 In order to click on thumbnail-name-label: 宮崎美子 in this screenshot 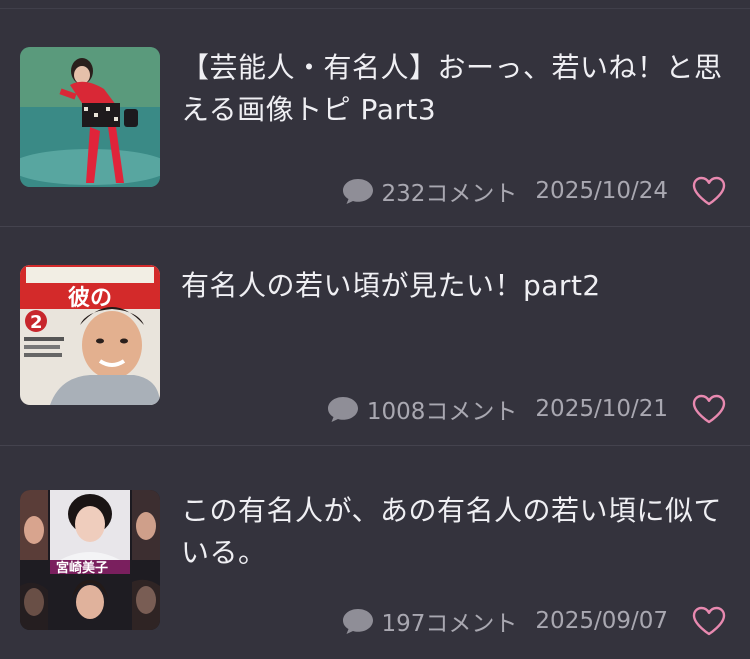, I will do `click(82, 568)`.